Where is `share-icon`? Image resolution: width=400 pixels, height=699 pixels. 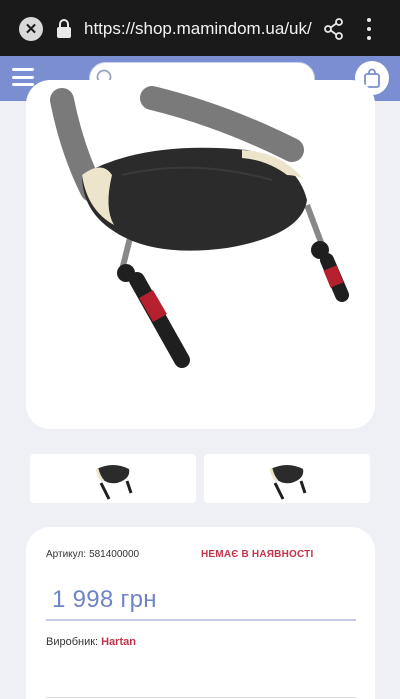
share-icon is located at coordinates (334, 29).